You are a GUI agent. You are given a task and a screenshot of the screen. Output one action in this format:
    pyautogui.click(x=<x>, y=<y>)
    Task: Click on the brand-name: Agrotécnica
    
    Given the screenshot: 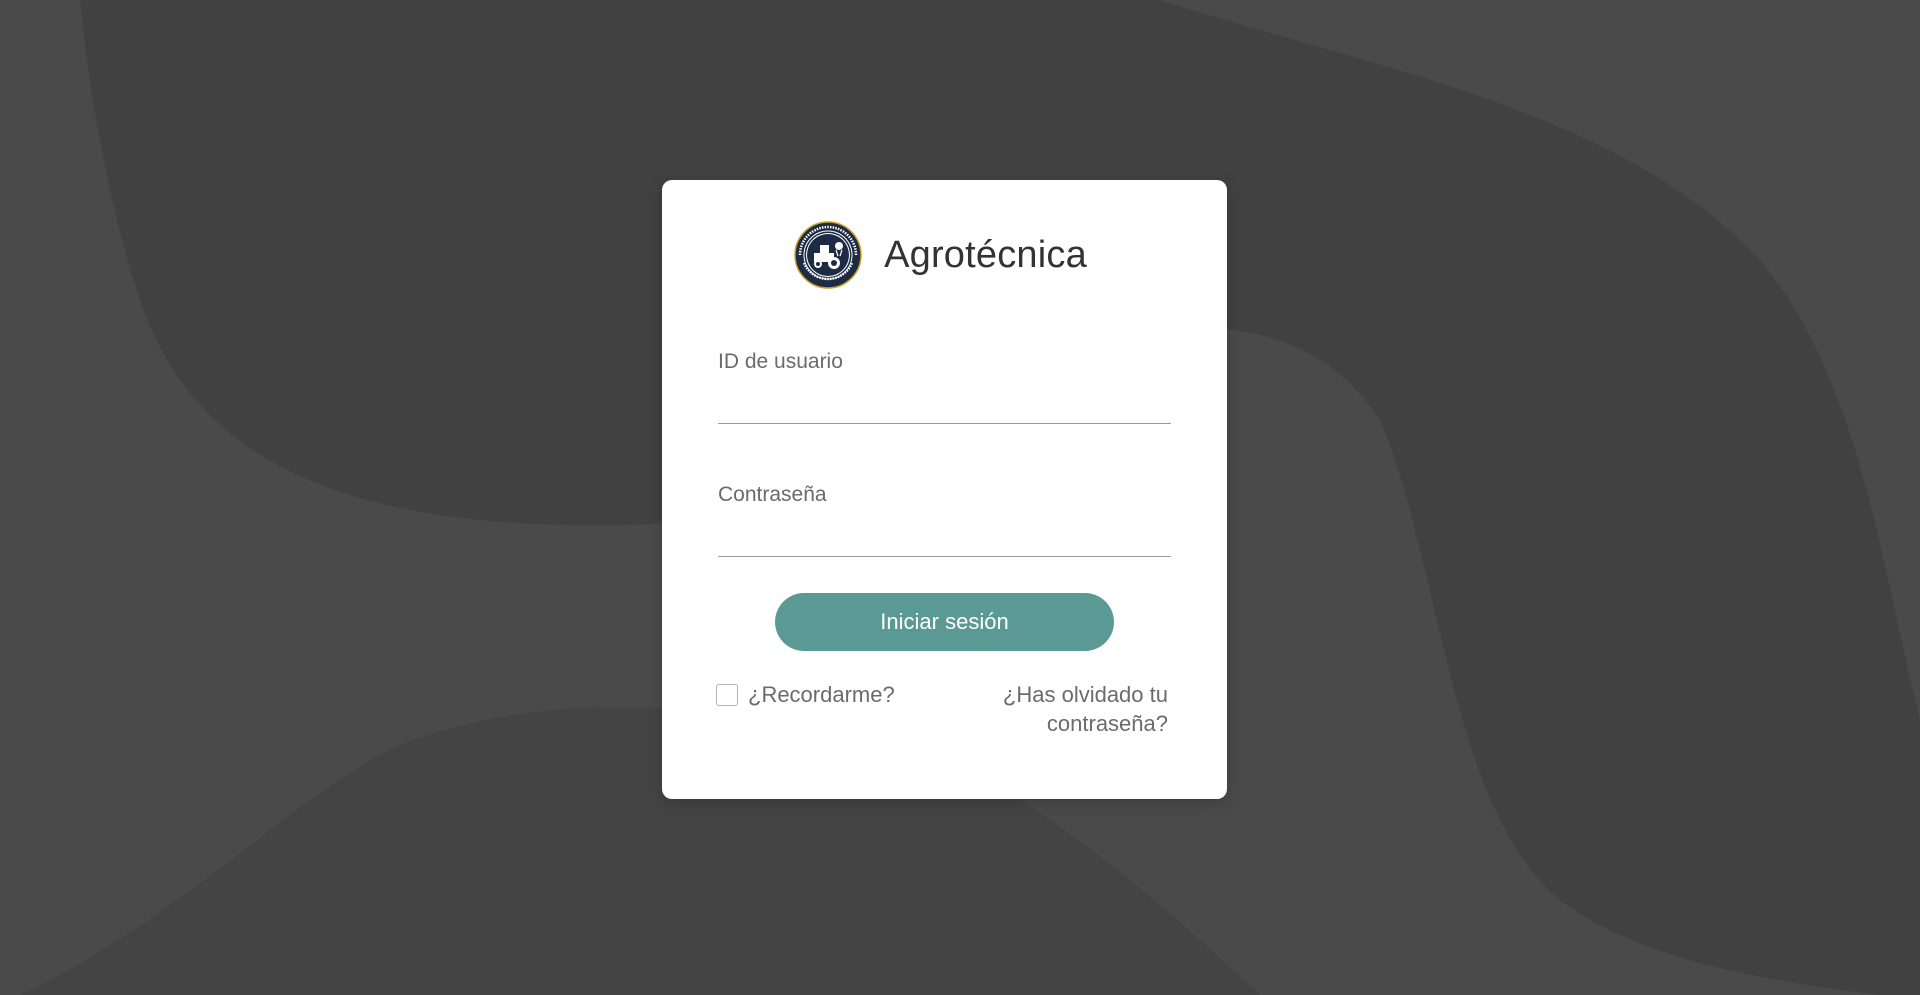 What is the action you would take?
    pyautogui.click(x=985, y=254)
    